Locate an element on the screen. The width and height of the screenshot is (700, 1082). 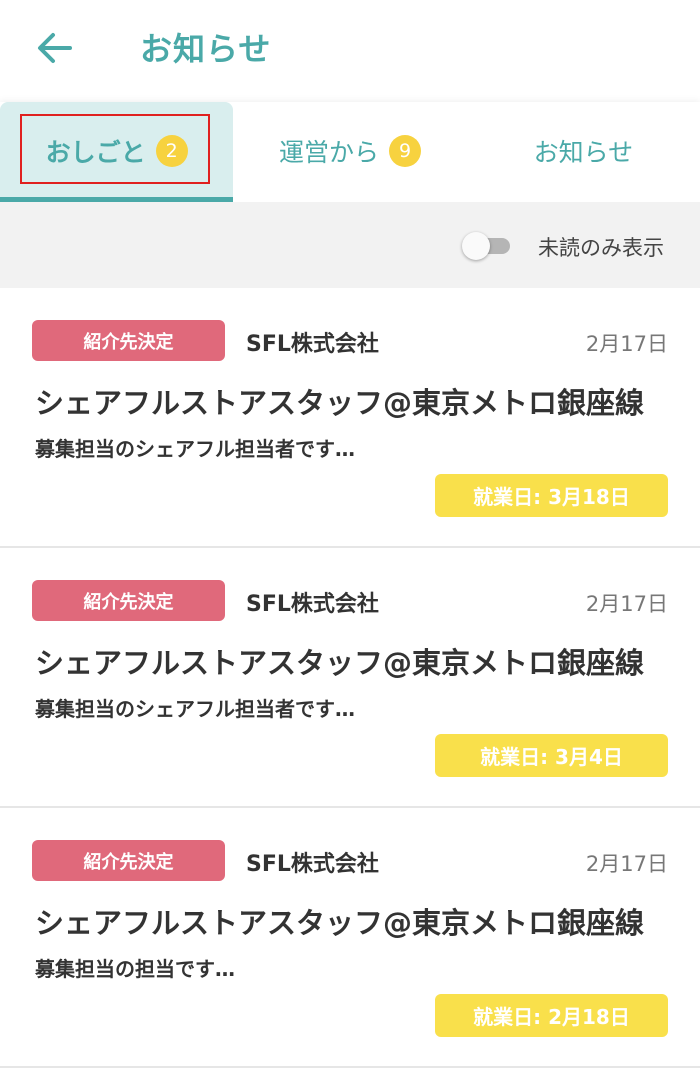
tab-label: お知らせ is located at coordinates (583, 152).